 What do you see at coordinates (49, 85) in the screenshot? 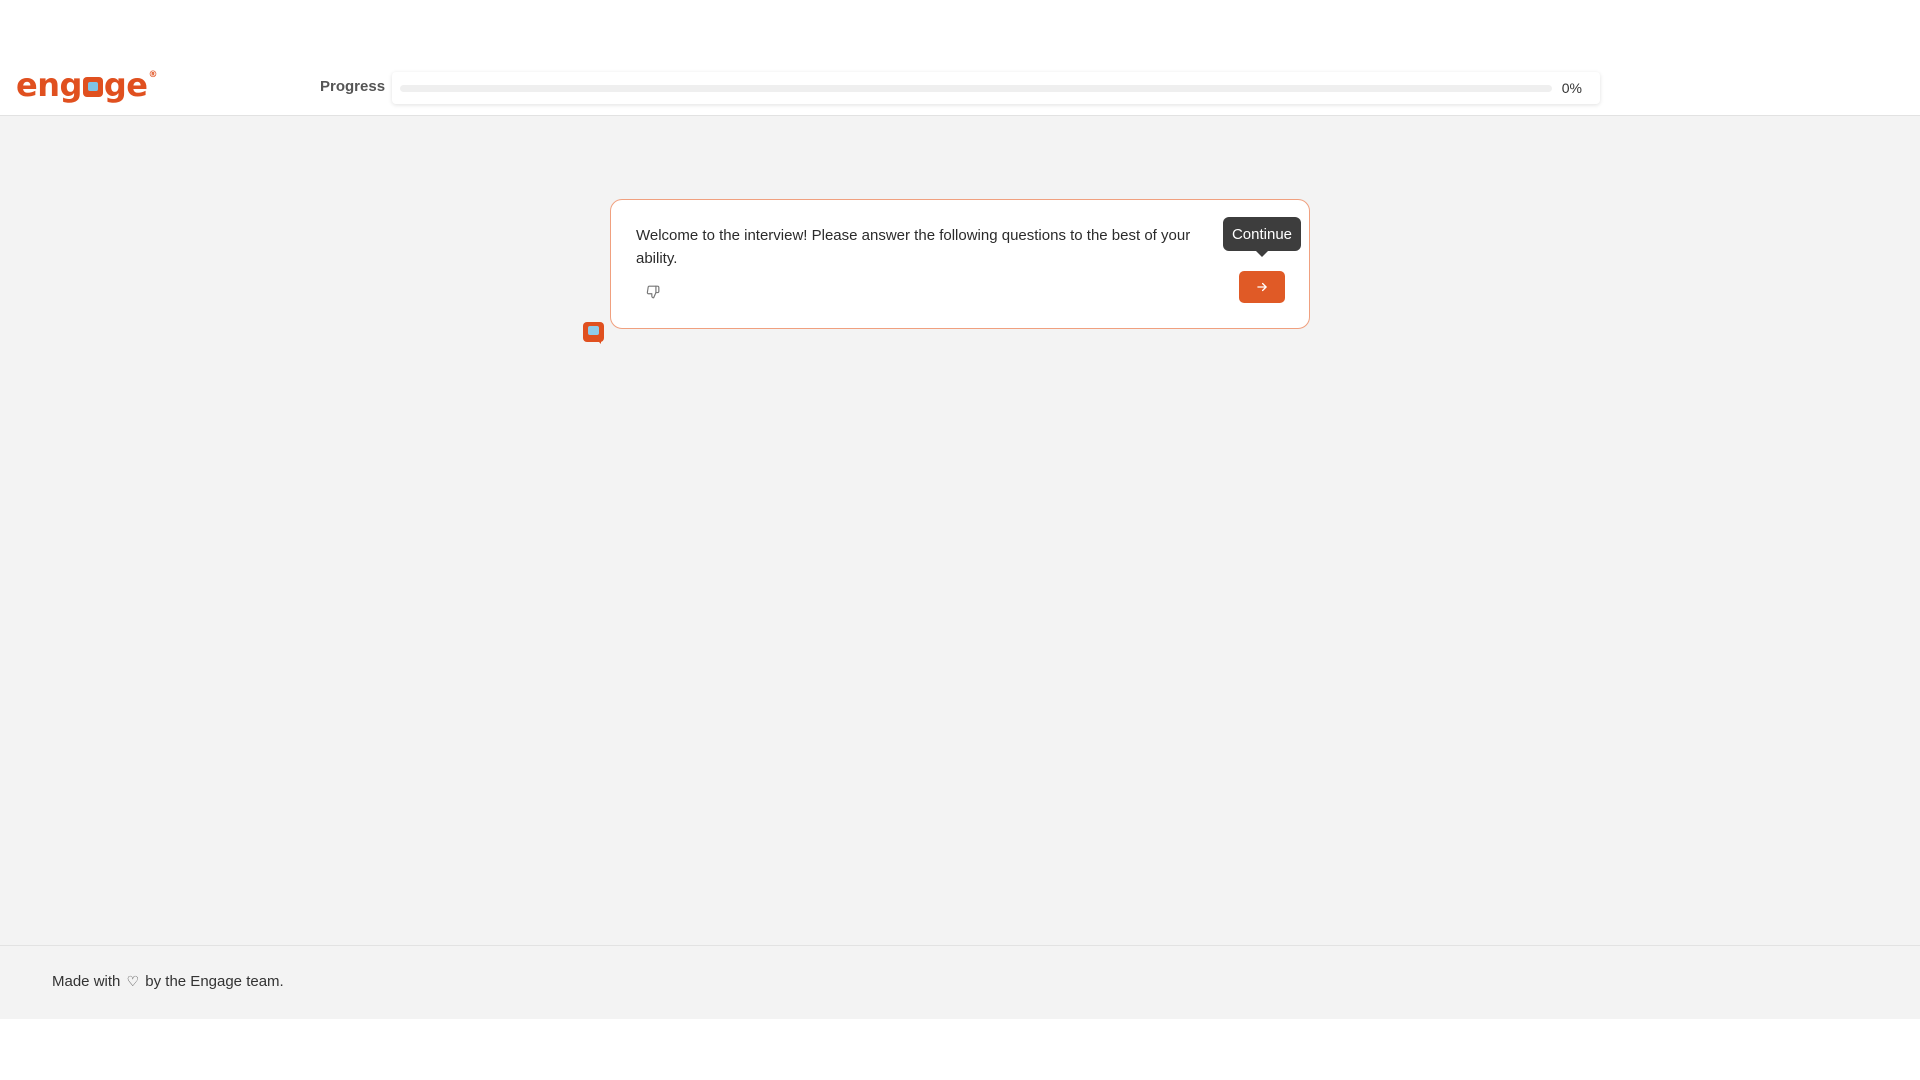
I see `logo-text-start: eng` at bounding box center [49, 85].